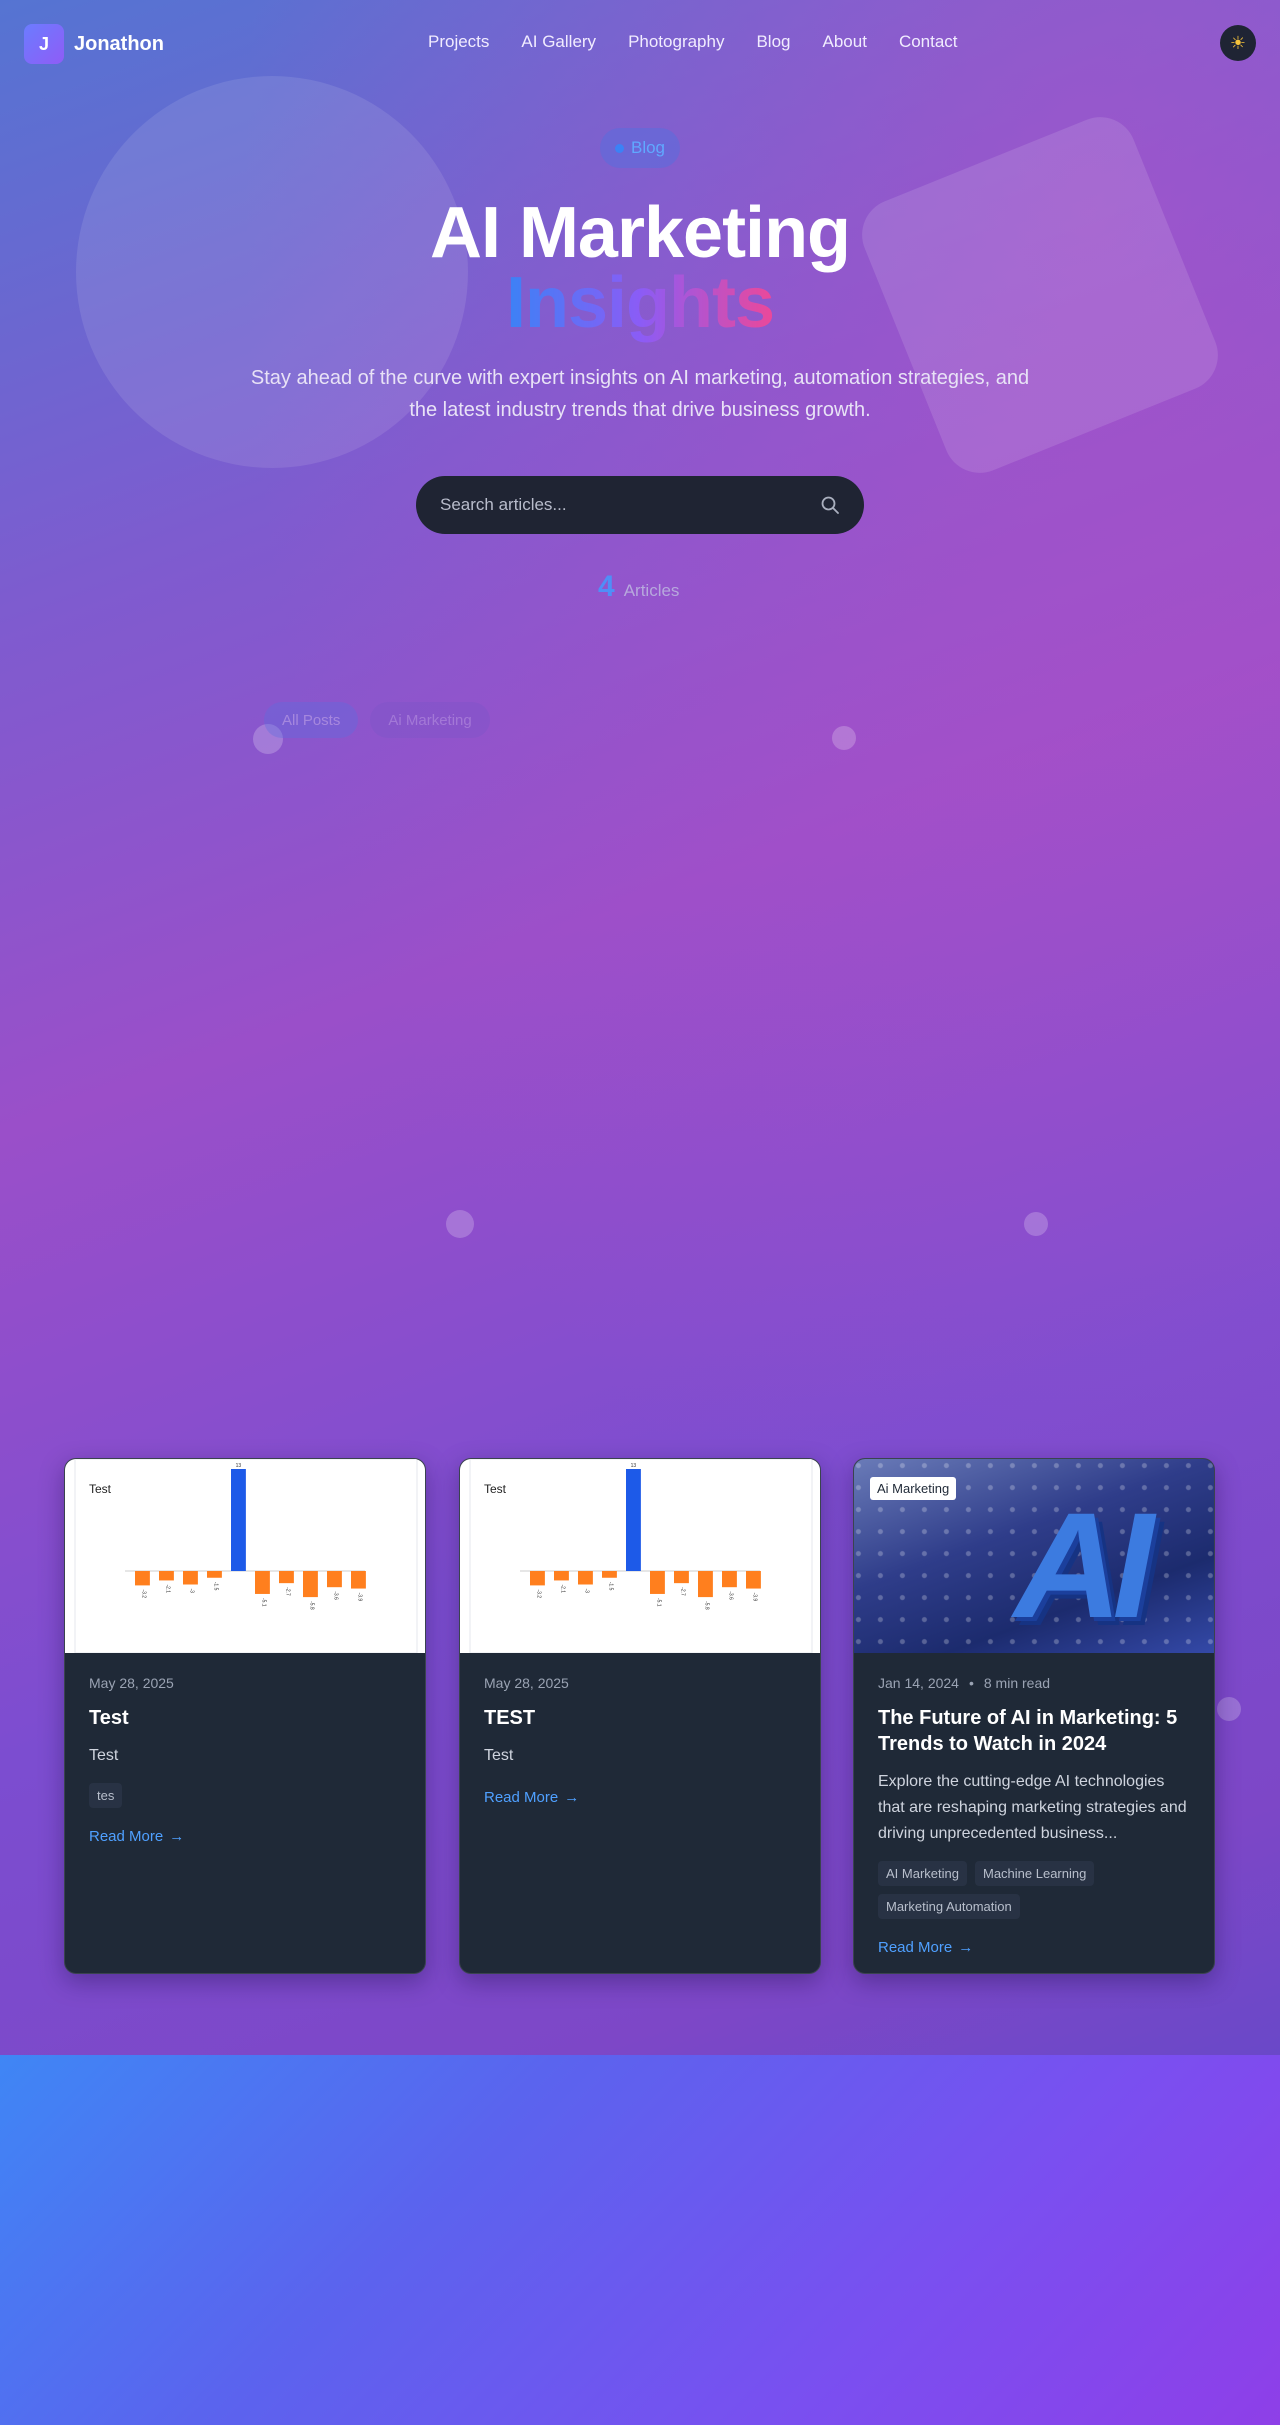 Image resolution: width=1280 pixels, height=2425 pixels. I want to click on chart-data-label: -5.8, so click(311, 1605).